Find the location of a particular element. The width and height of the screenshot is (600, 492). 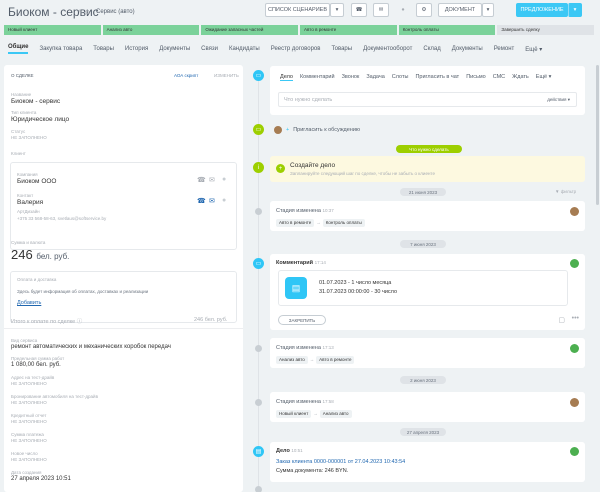

composer-icon: ▭ is located at coordinates (258, 75).